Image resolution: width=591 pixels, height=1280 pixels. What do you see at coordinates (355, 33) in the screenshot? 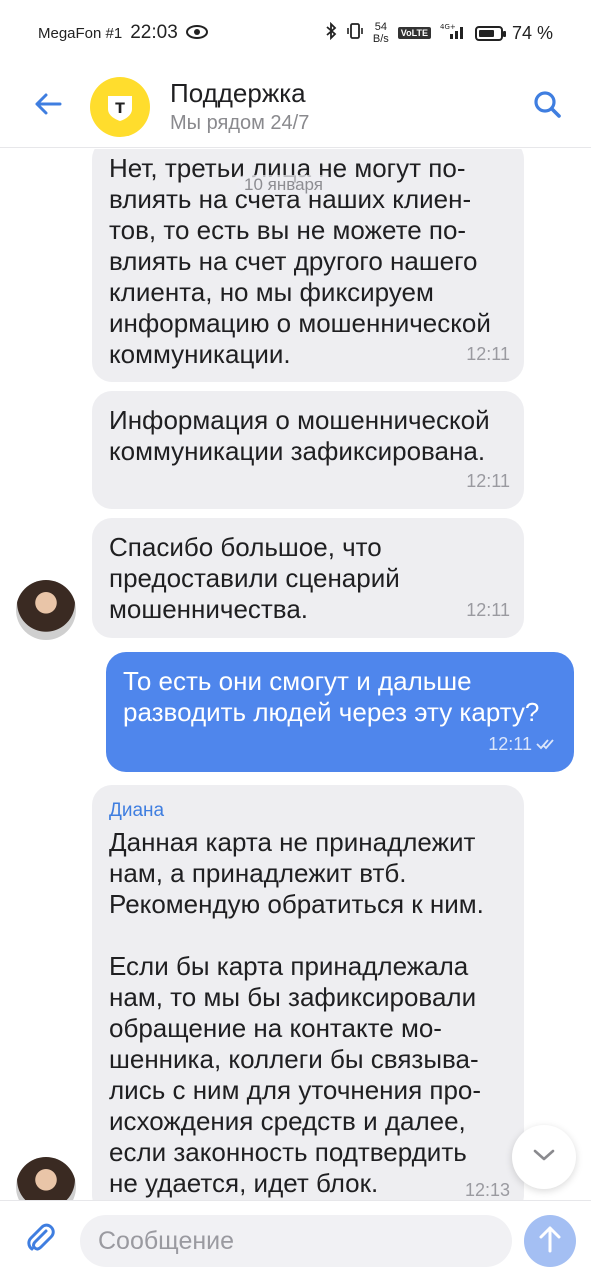
I see `vibrate-icon` at bounding box center [355, 33].